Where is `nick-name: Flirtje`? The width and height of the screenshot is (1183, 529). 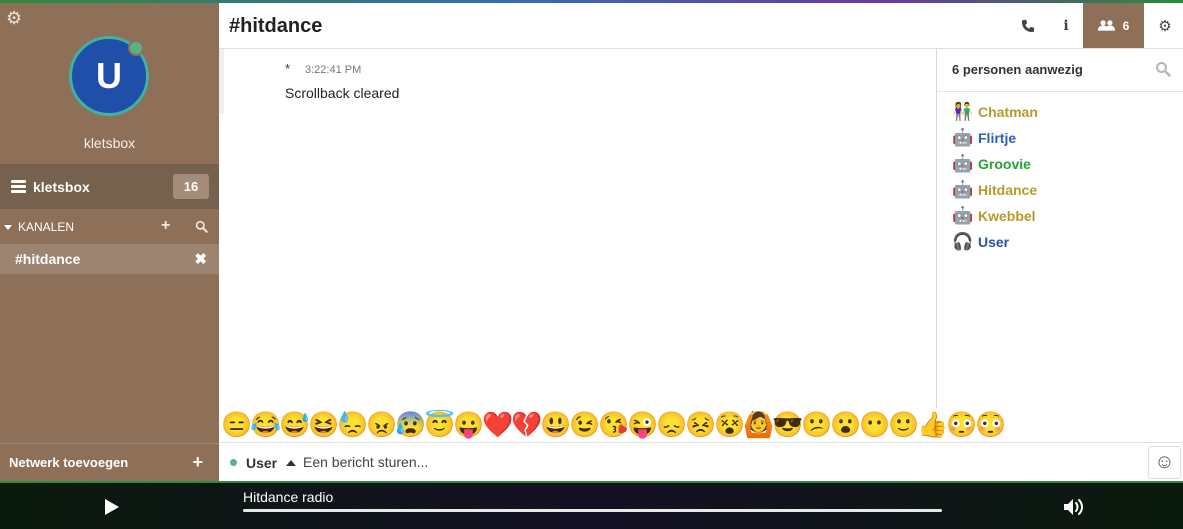
nick-name: Flirtje is located at coordinates (997, 138).